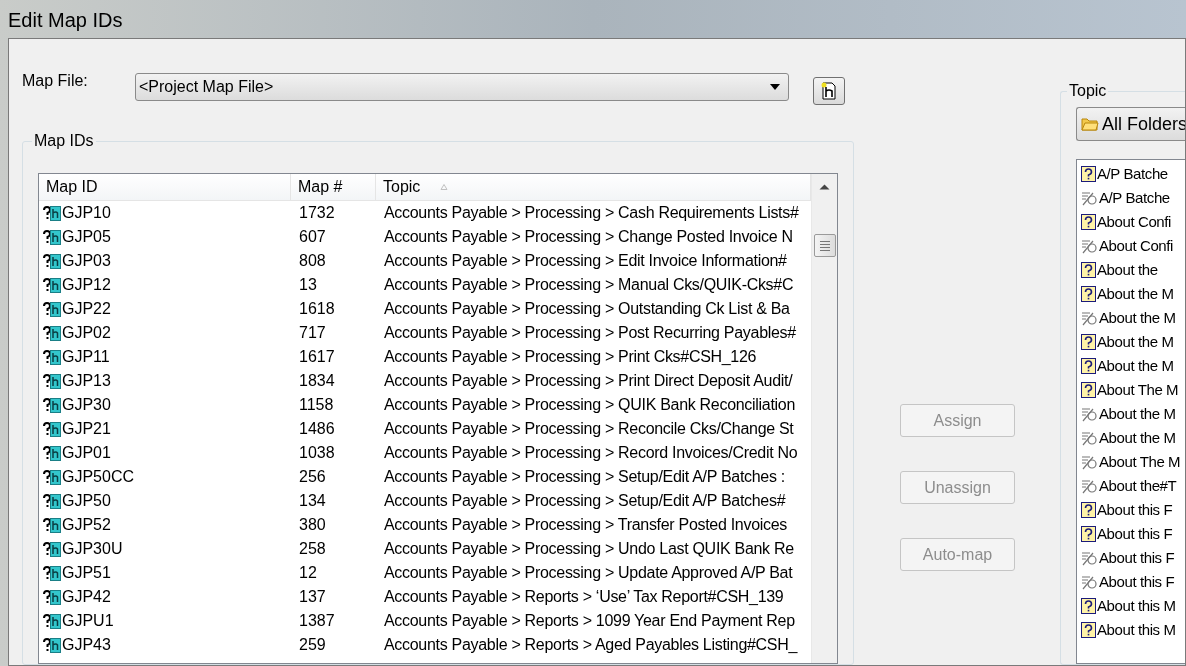  Describe the element at coordinates (86, 597) in the screenshot. I see `map-id: GJP42` at that location.